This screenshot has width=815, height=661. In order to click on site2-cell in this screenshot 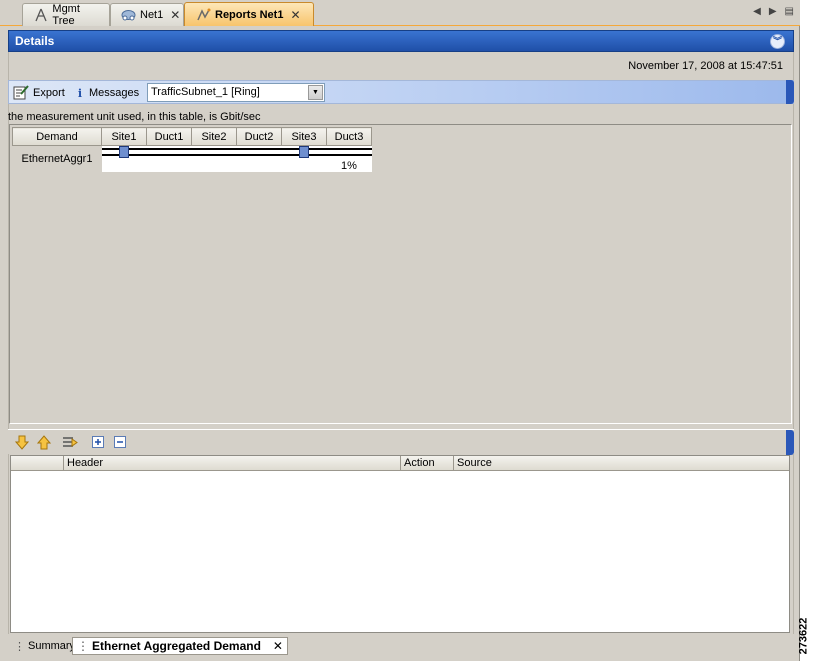, I will do `click(214, 158)`.